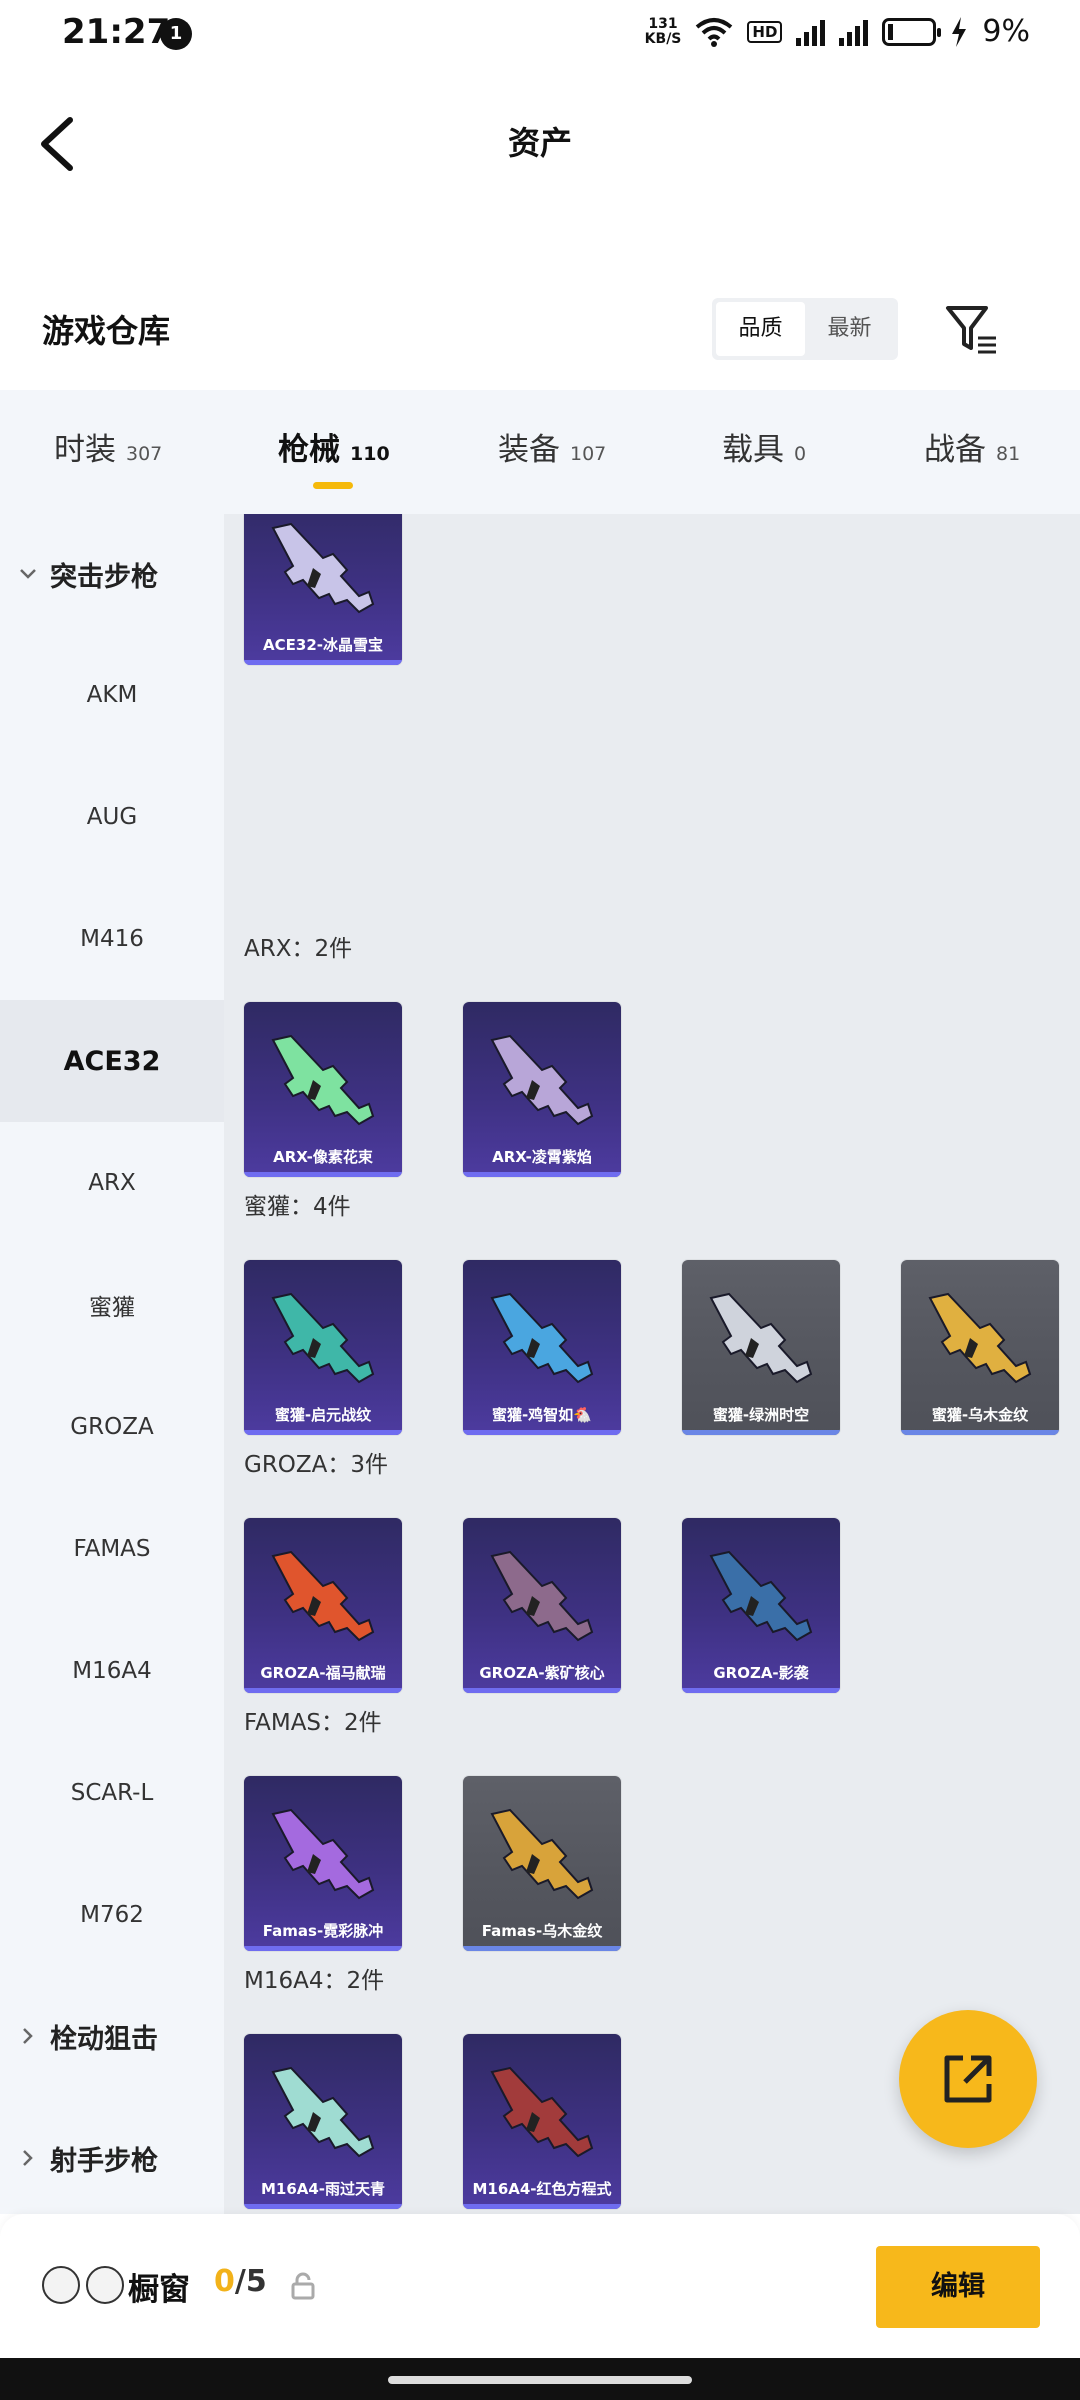 This screenshot has height=2400, width=1080. I want to click on showcase-count: 0/5, so click(240, 2281).